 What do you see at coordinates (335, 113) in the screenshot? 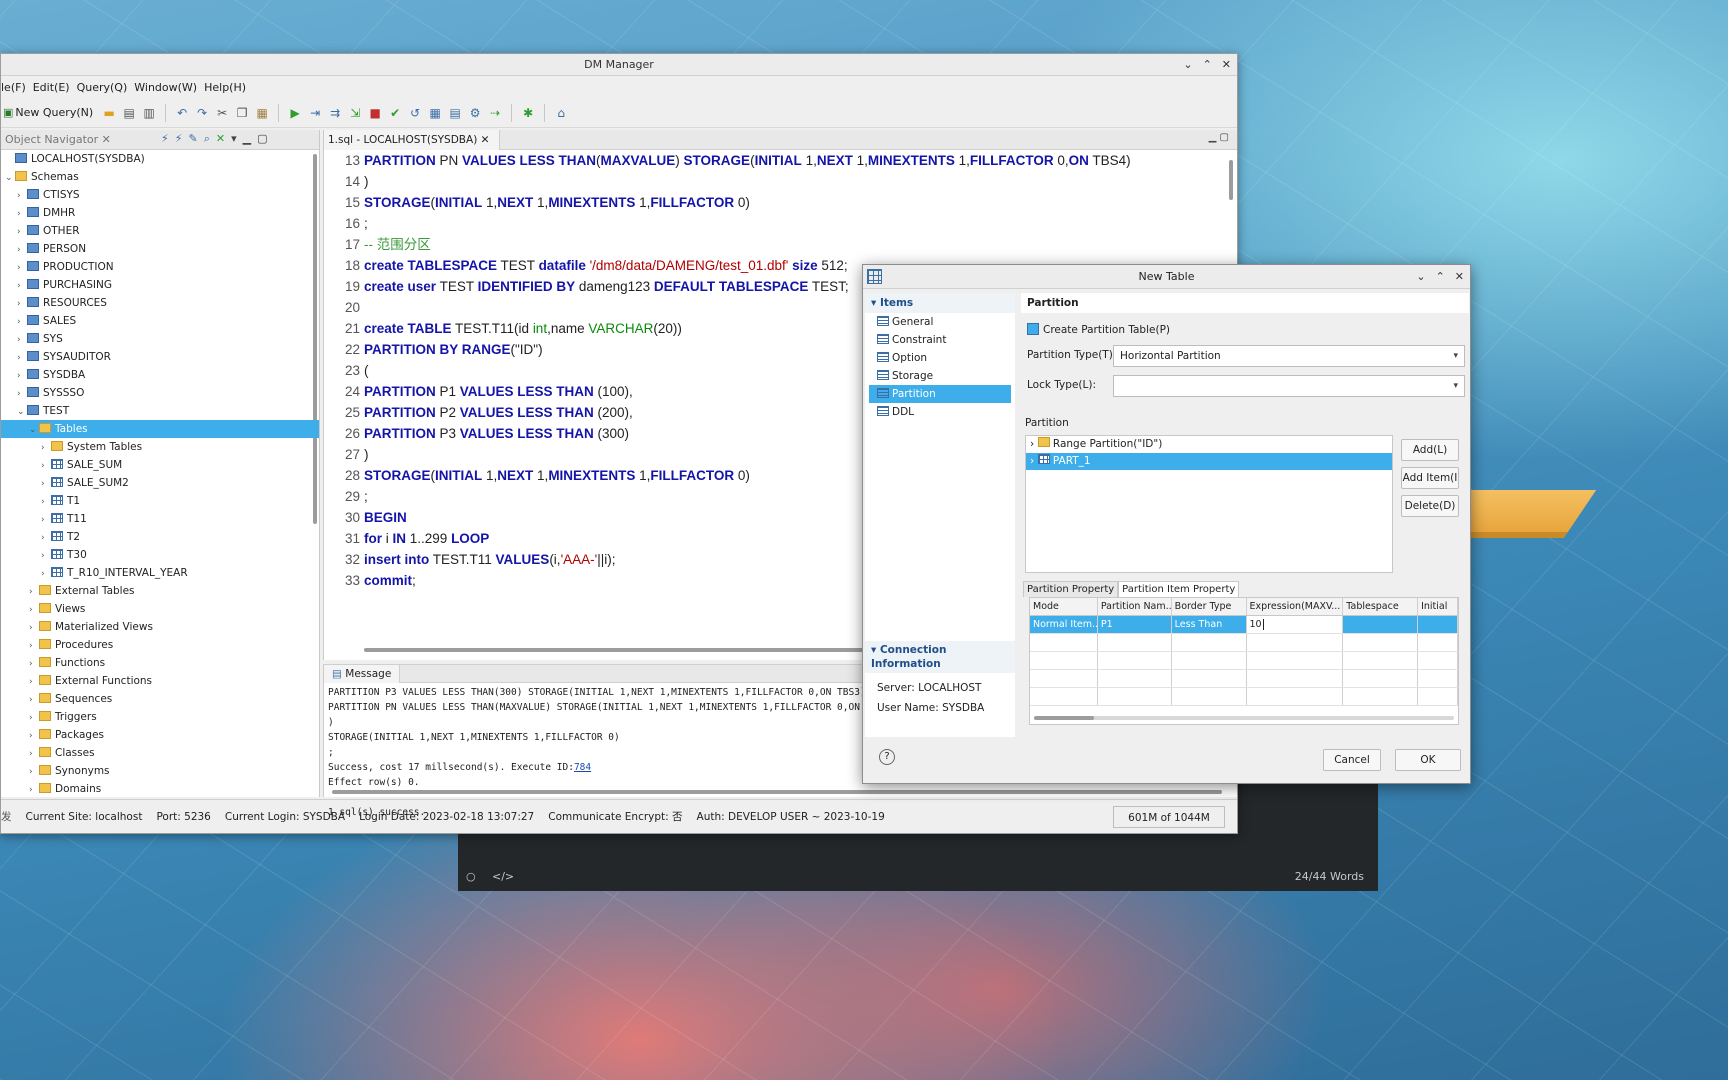
I see `run-script-icon: ⇉` at bounding box center [335, 113].